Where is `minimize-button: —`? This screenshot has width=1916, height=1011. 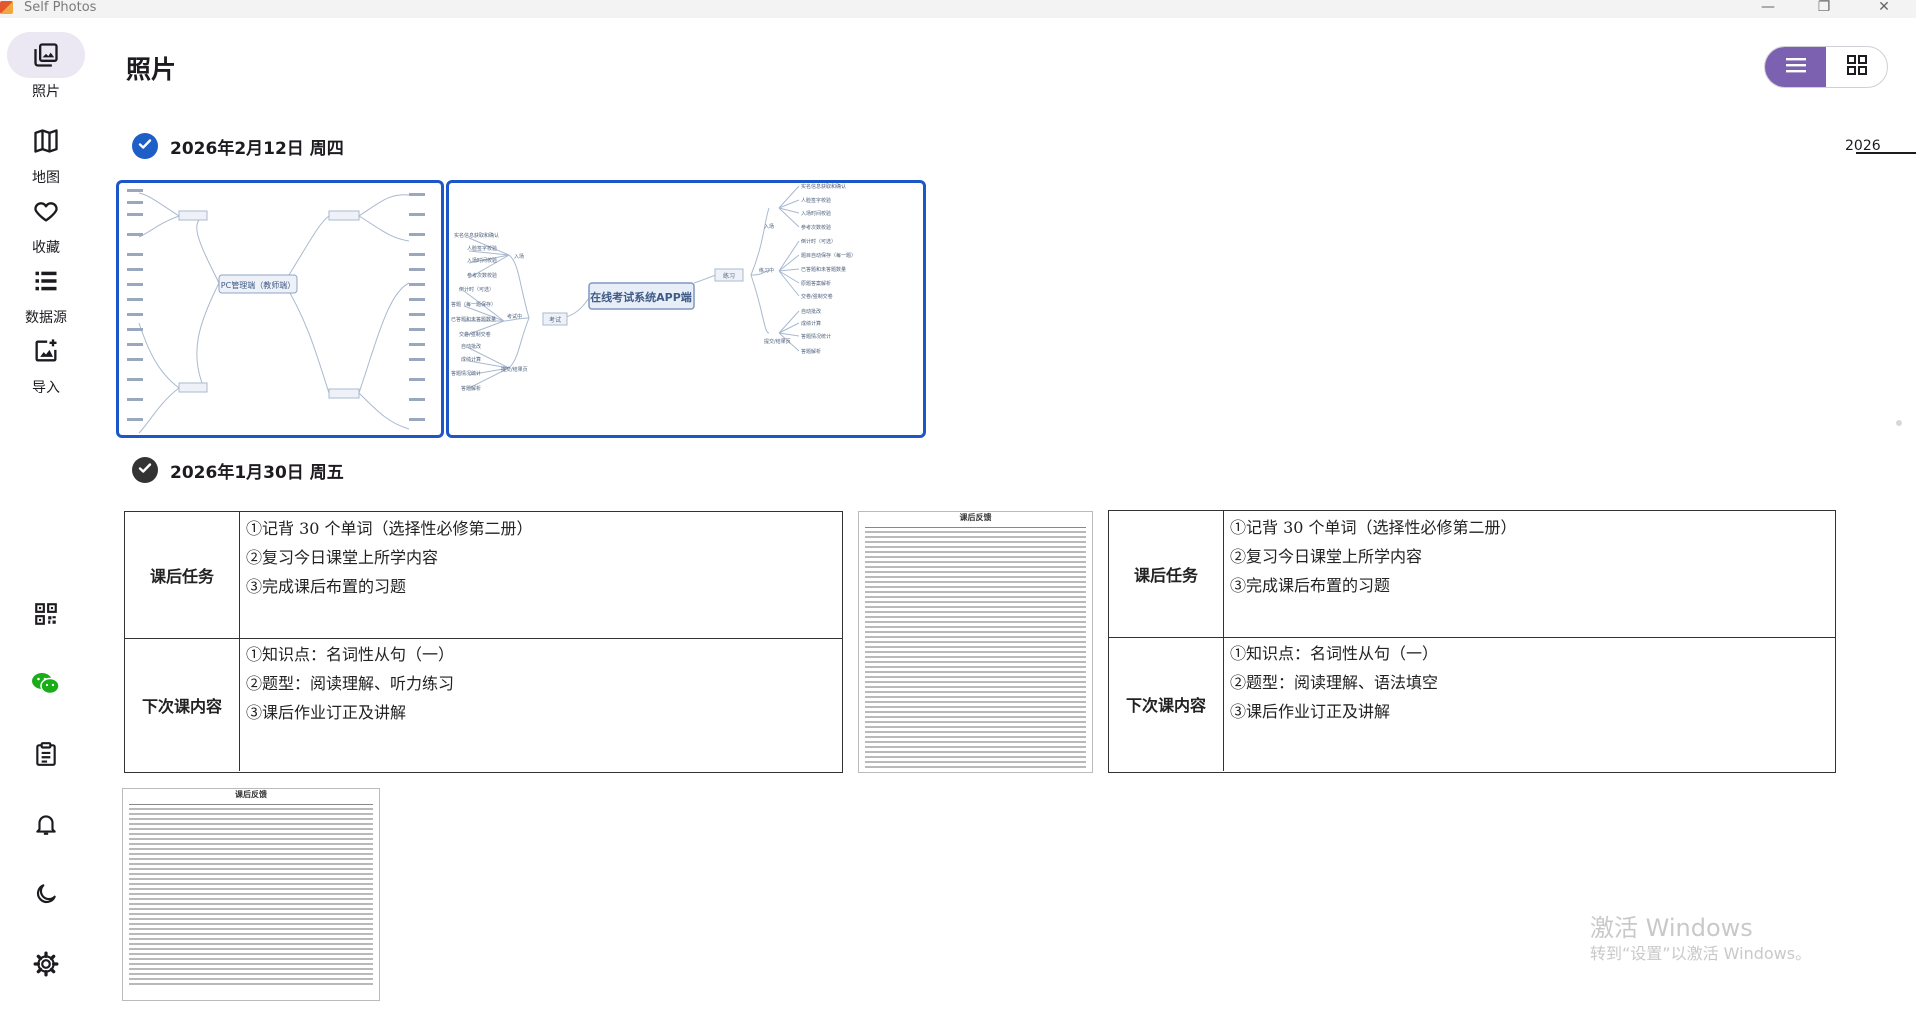 minimize-button: — is located at coordinates (1768, 8).